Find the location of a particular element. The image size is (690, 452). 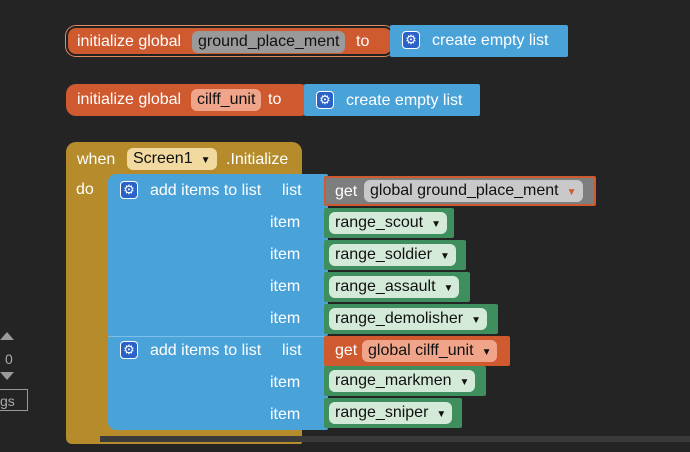

zoom-out-icon is located at coordinates (7, 376).